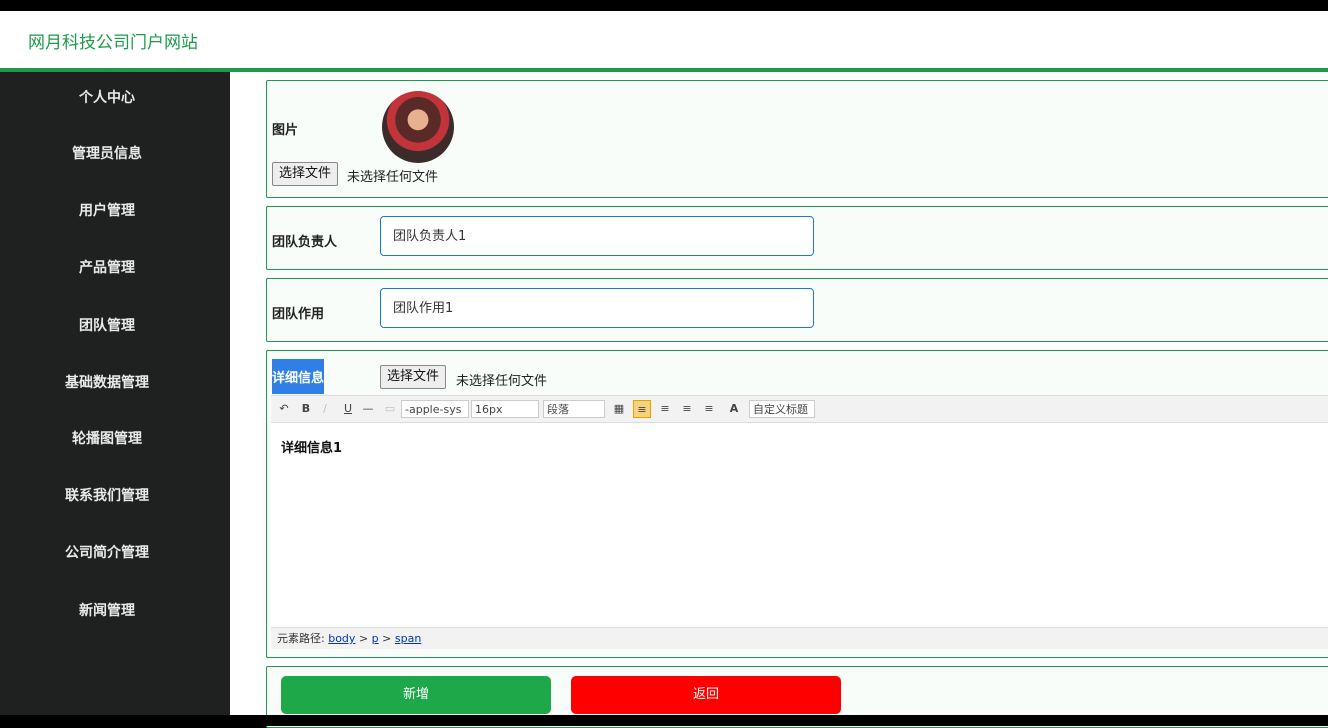  Describe the element at coordinates (687, 409) in the screenshot. I see `align-right-icon: ≡` at that location.